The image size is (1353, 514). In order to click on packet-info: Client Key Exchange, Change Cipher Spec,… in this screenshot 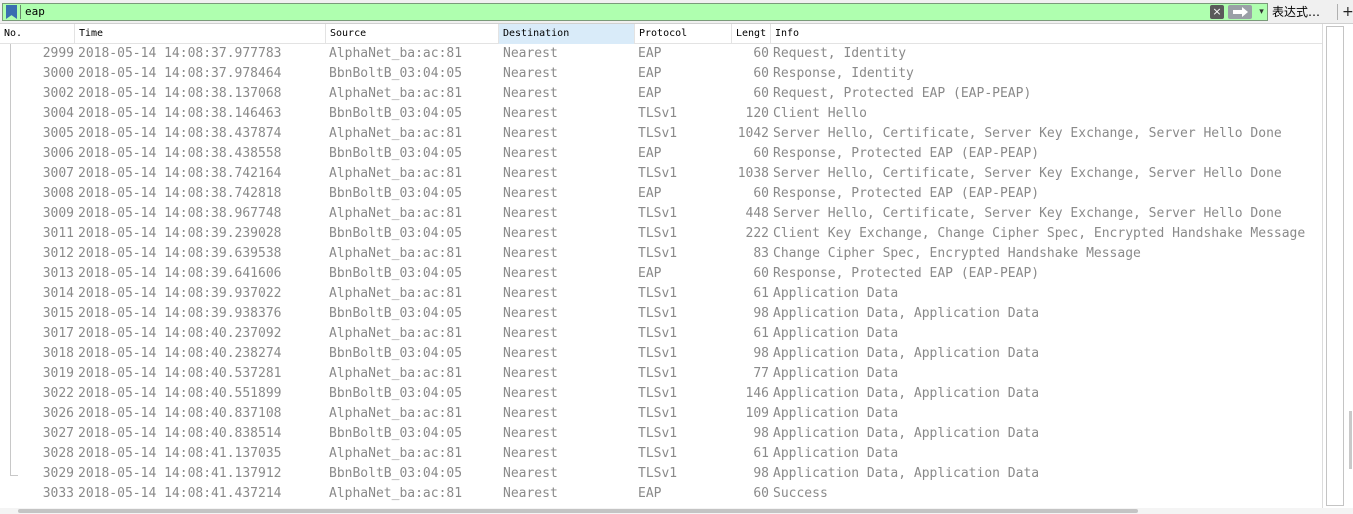, I will do `click(1039, 233)`.